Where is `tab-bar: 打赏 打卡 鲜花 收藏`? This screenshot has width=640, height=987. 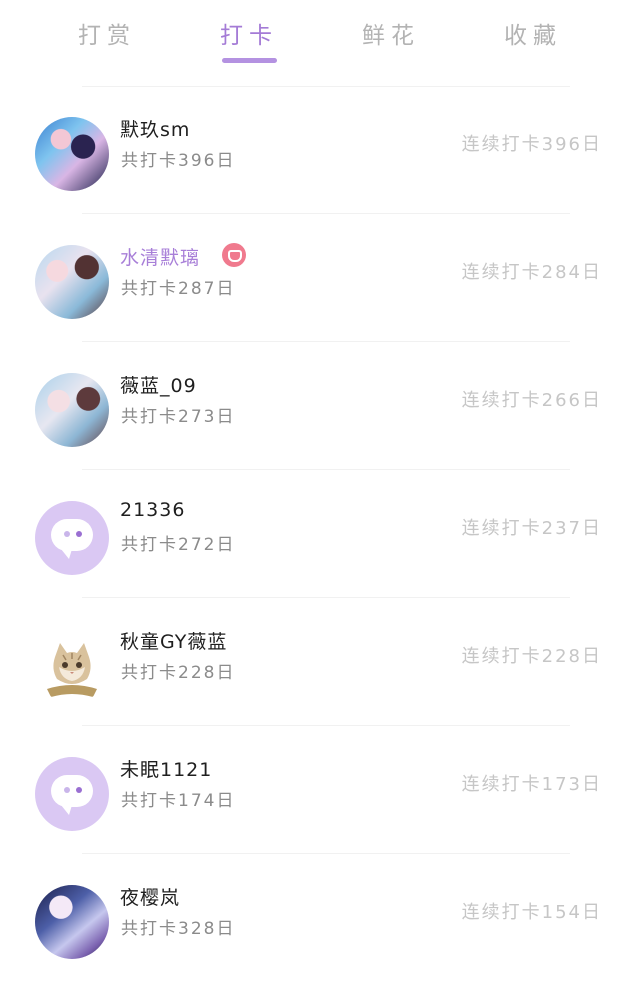 tab-bar: 打赏 打卡 鲜花 收藏 is located at coordinates (320, 35).